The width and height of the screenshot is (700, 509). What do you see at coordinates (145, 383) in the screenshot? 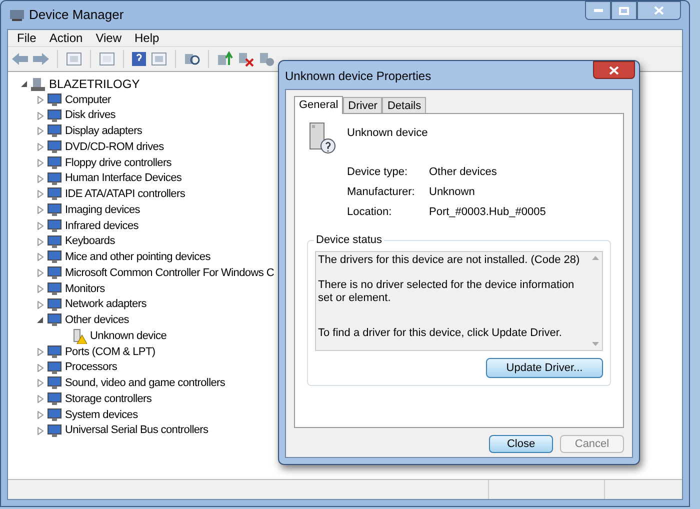
I see `tree-item: Sound, video and game controllers` at bounding box center [145, 383].